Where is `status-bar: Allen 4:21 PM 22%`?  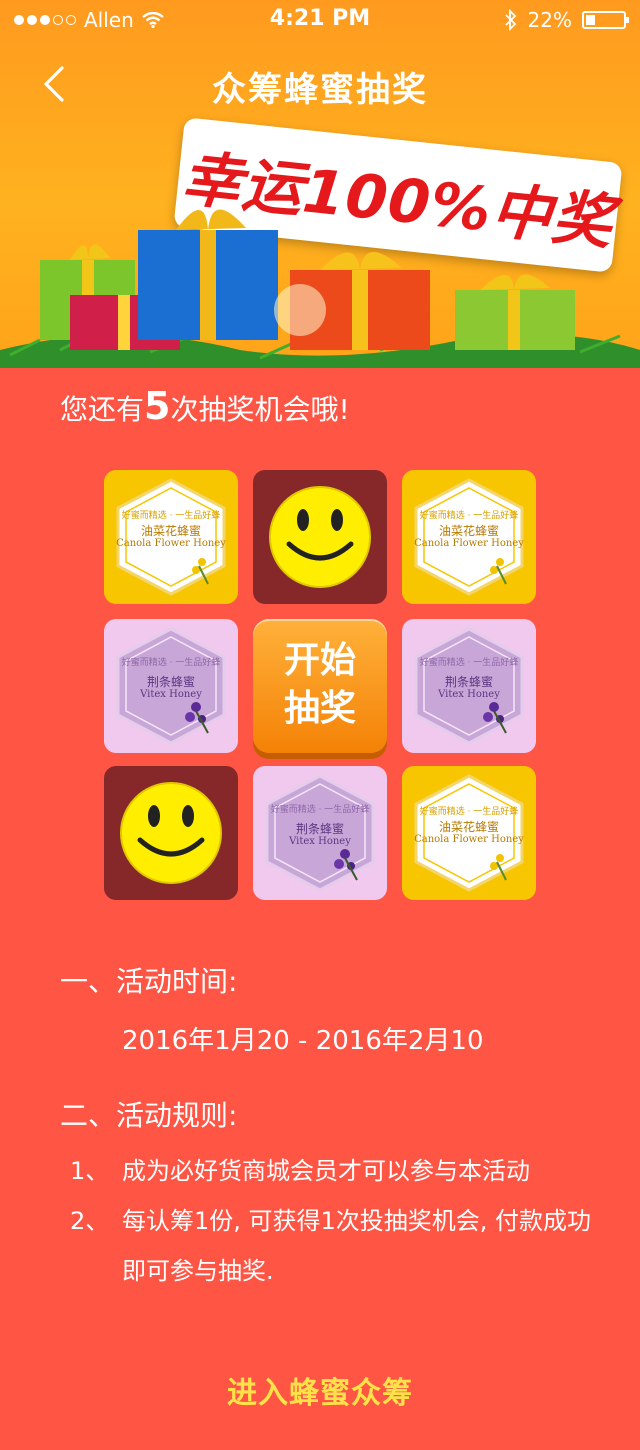 status-bar: Allen 4:21 PM 22% is located at coordinates (320, 20).